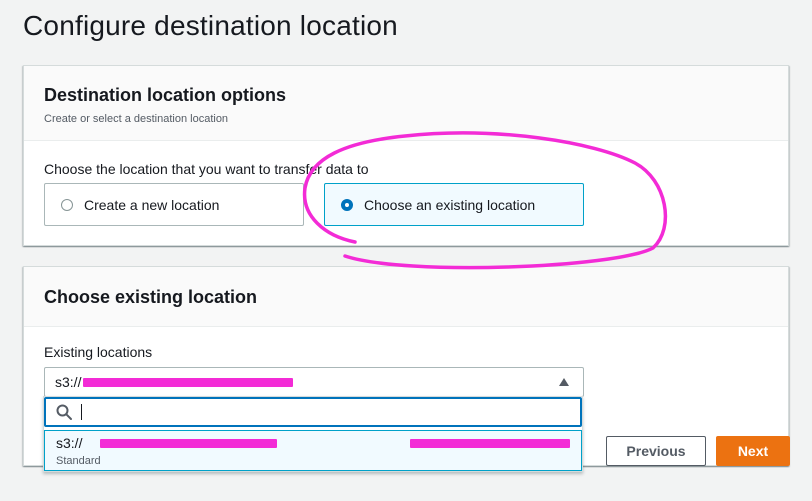 This screenshot has width=812, height=501. Describe the element at coordinates (753, 451) in the screenshot. I see `next-button: Next` at that location.